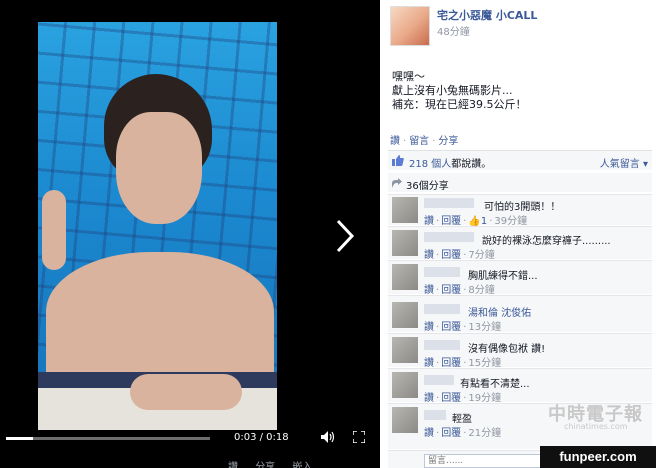  Describe the element at coordinates (463, 398) in the screenshot. I see `comment-meta: 讚 · 回覆 · 19分鐘` at that location.